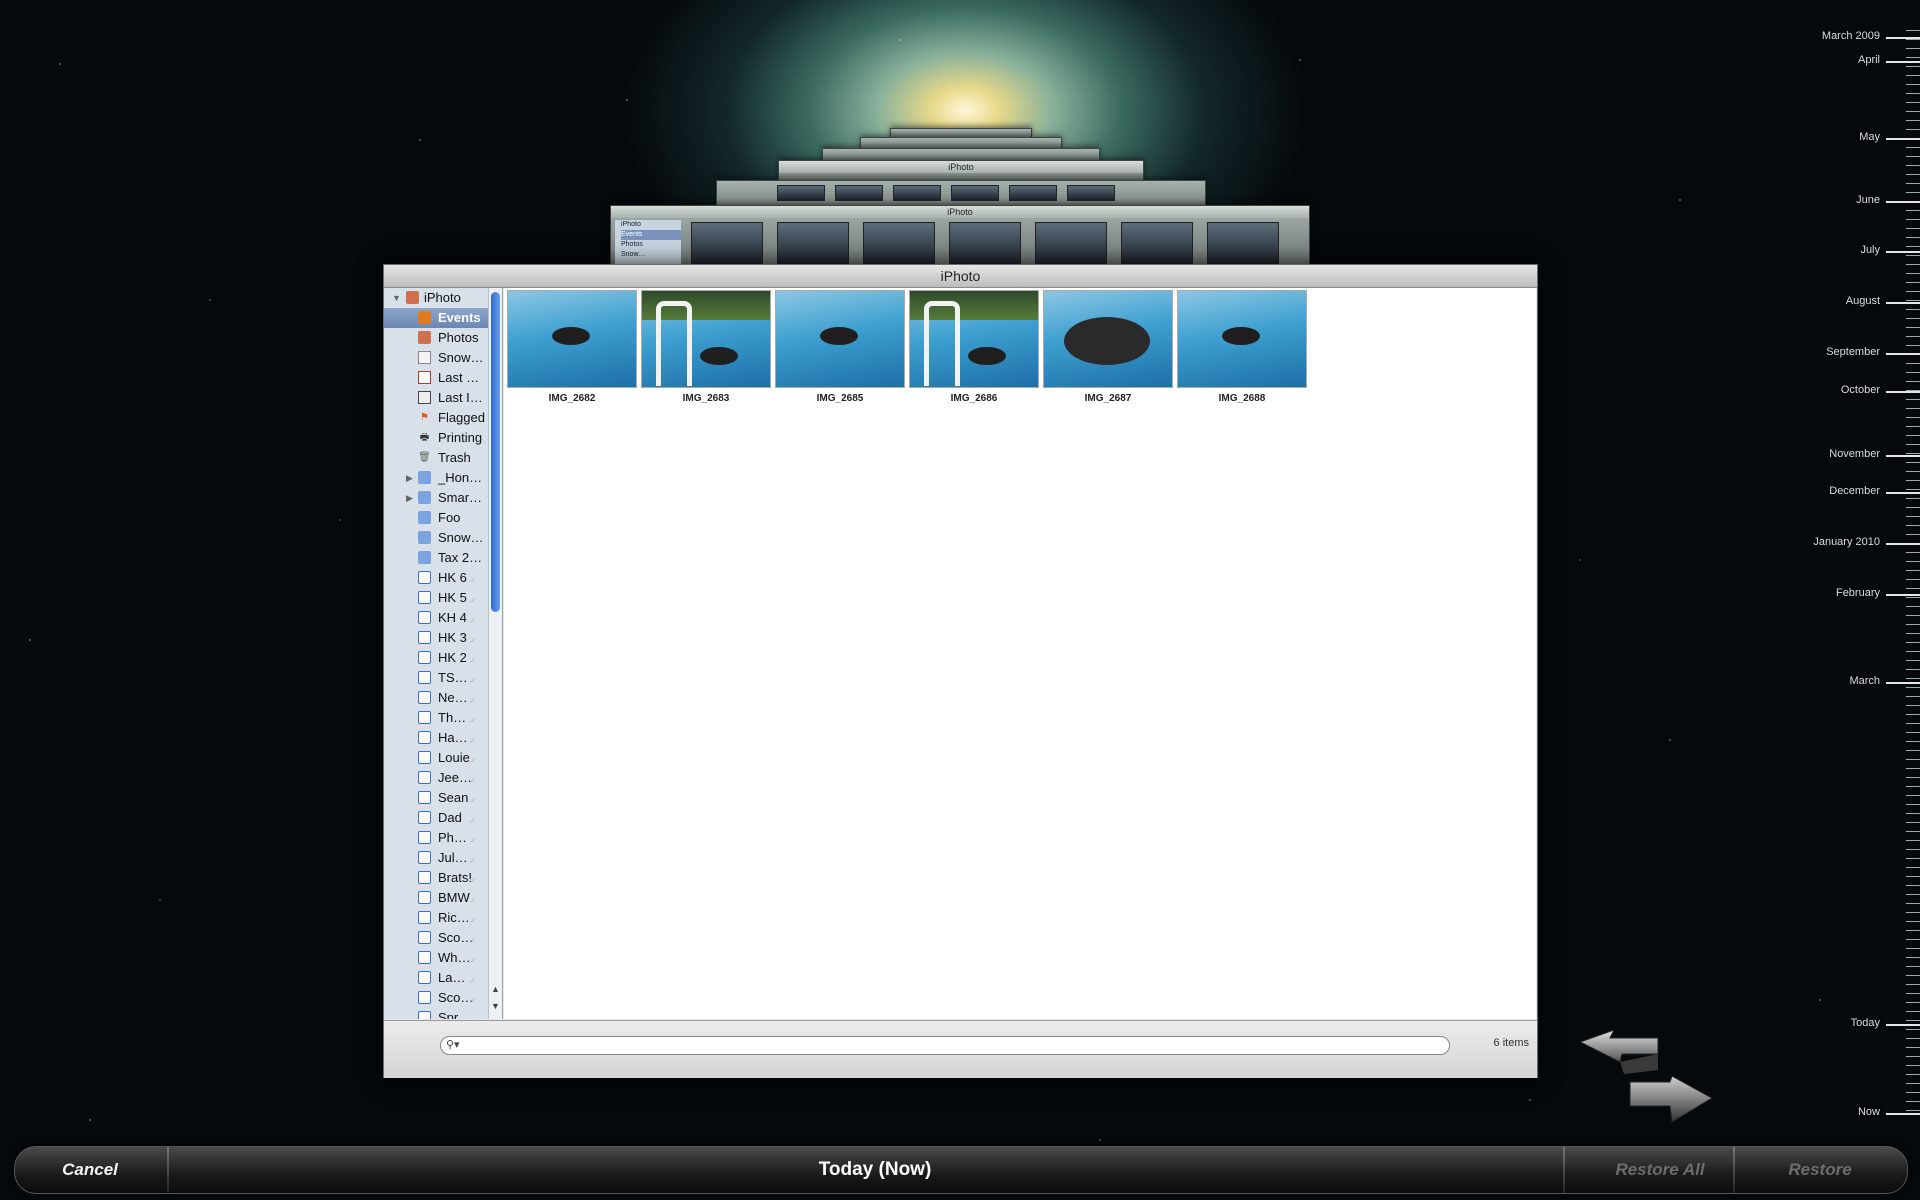 This screenshot has width=1920, height=1200. What do you see at coordinates (1620, 1052) in the screenshot?
I see `back-in-time-arrow-icon` at bounding box center [1620, 1052].